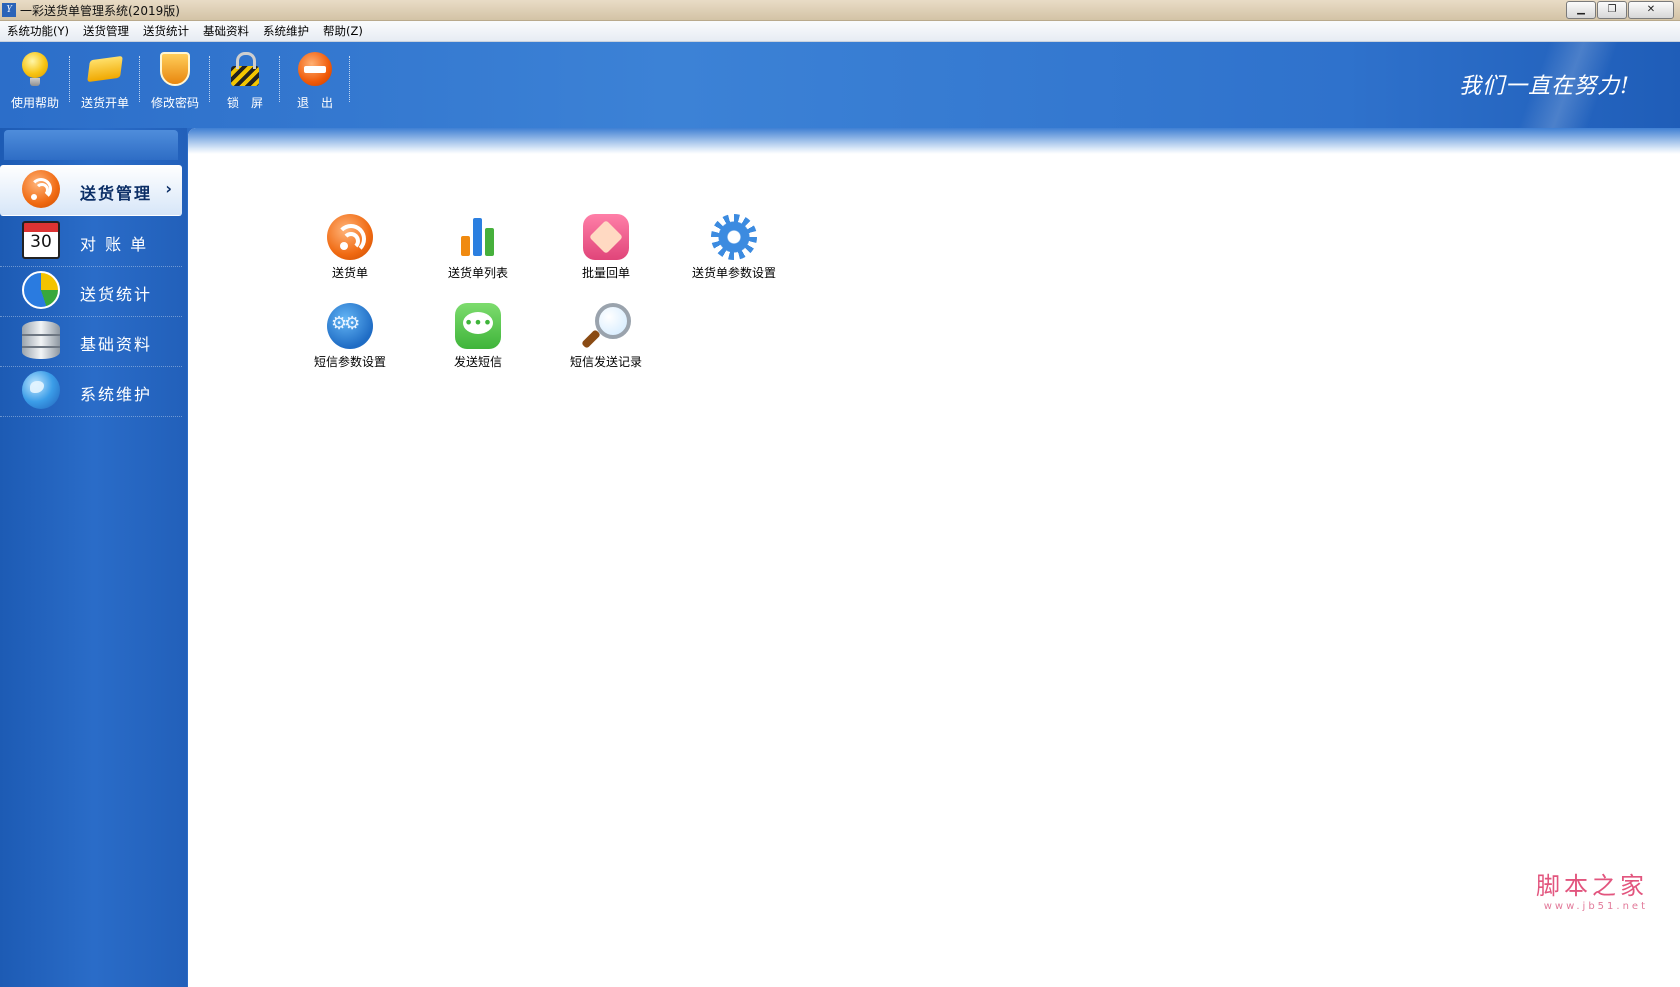  What do you see at coordinates (175, 69) in the screenshot?
I see `shield-icon` at bounding box center [175, 69].